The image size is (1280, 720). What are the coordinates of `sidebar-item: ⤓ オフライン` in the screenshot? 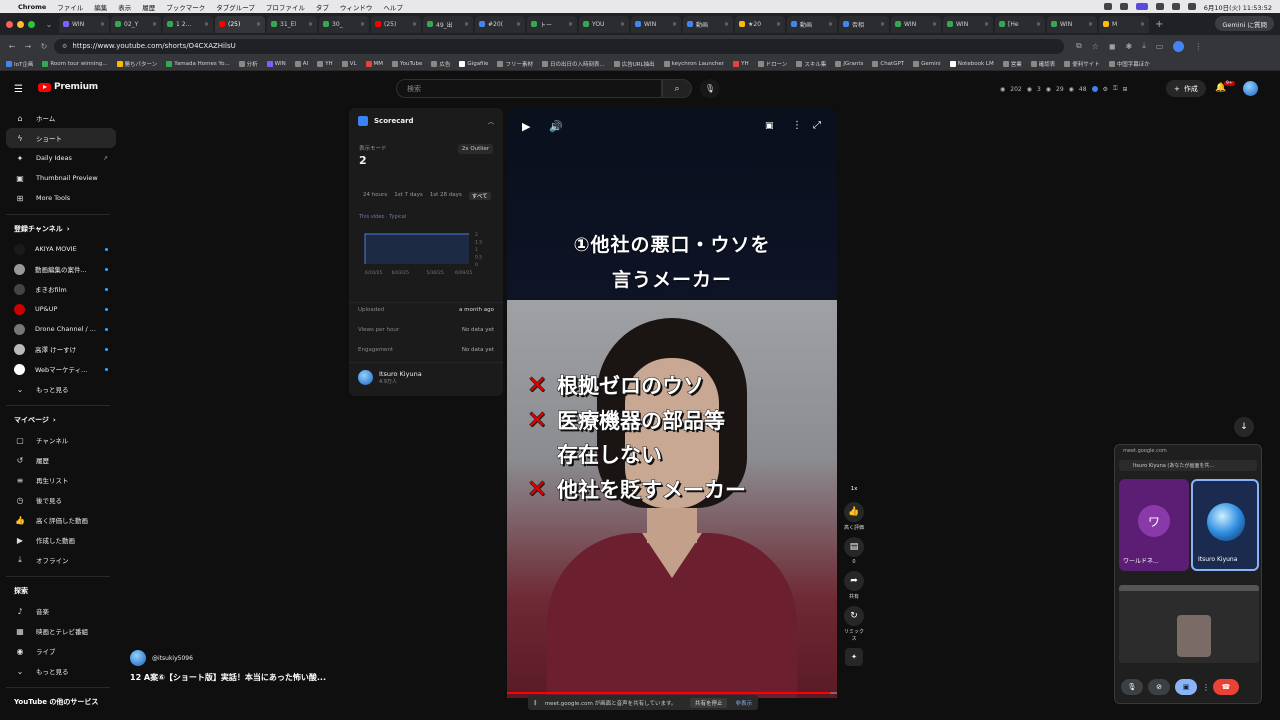 It's located at (61, 560).